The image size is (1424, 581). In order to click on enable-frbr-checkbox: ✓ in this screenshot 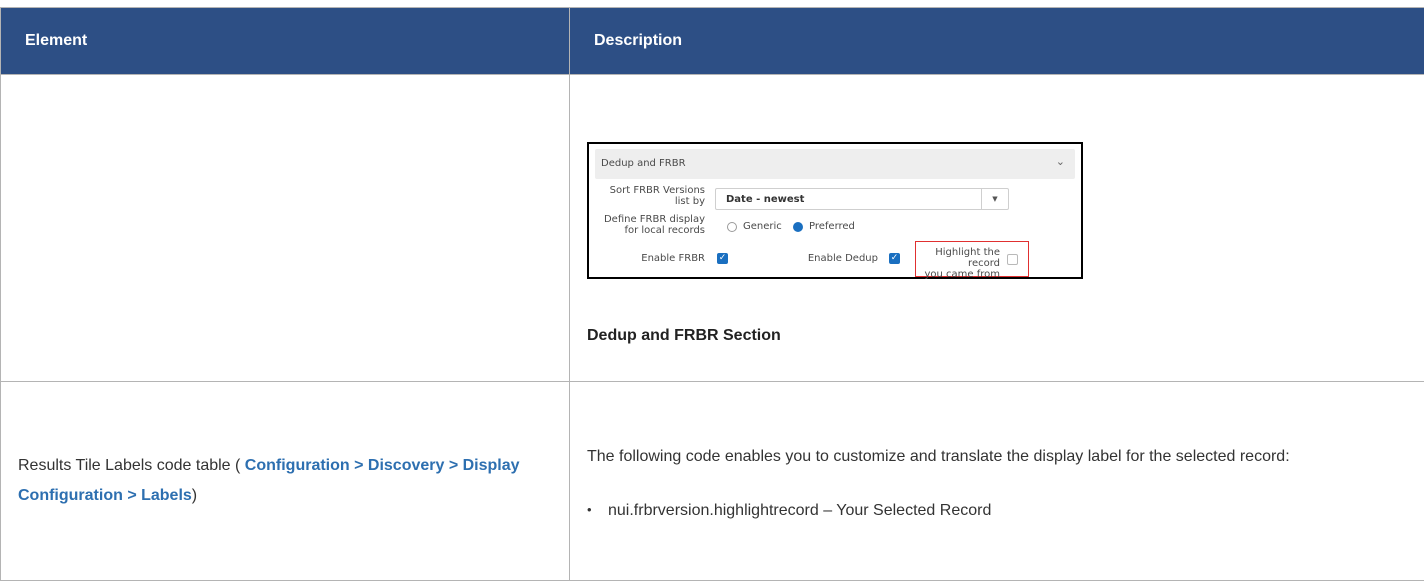, I will do `click(722, 258)`.